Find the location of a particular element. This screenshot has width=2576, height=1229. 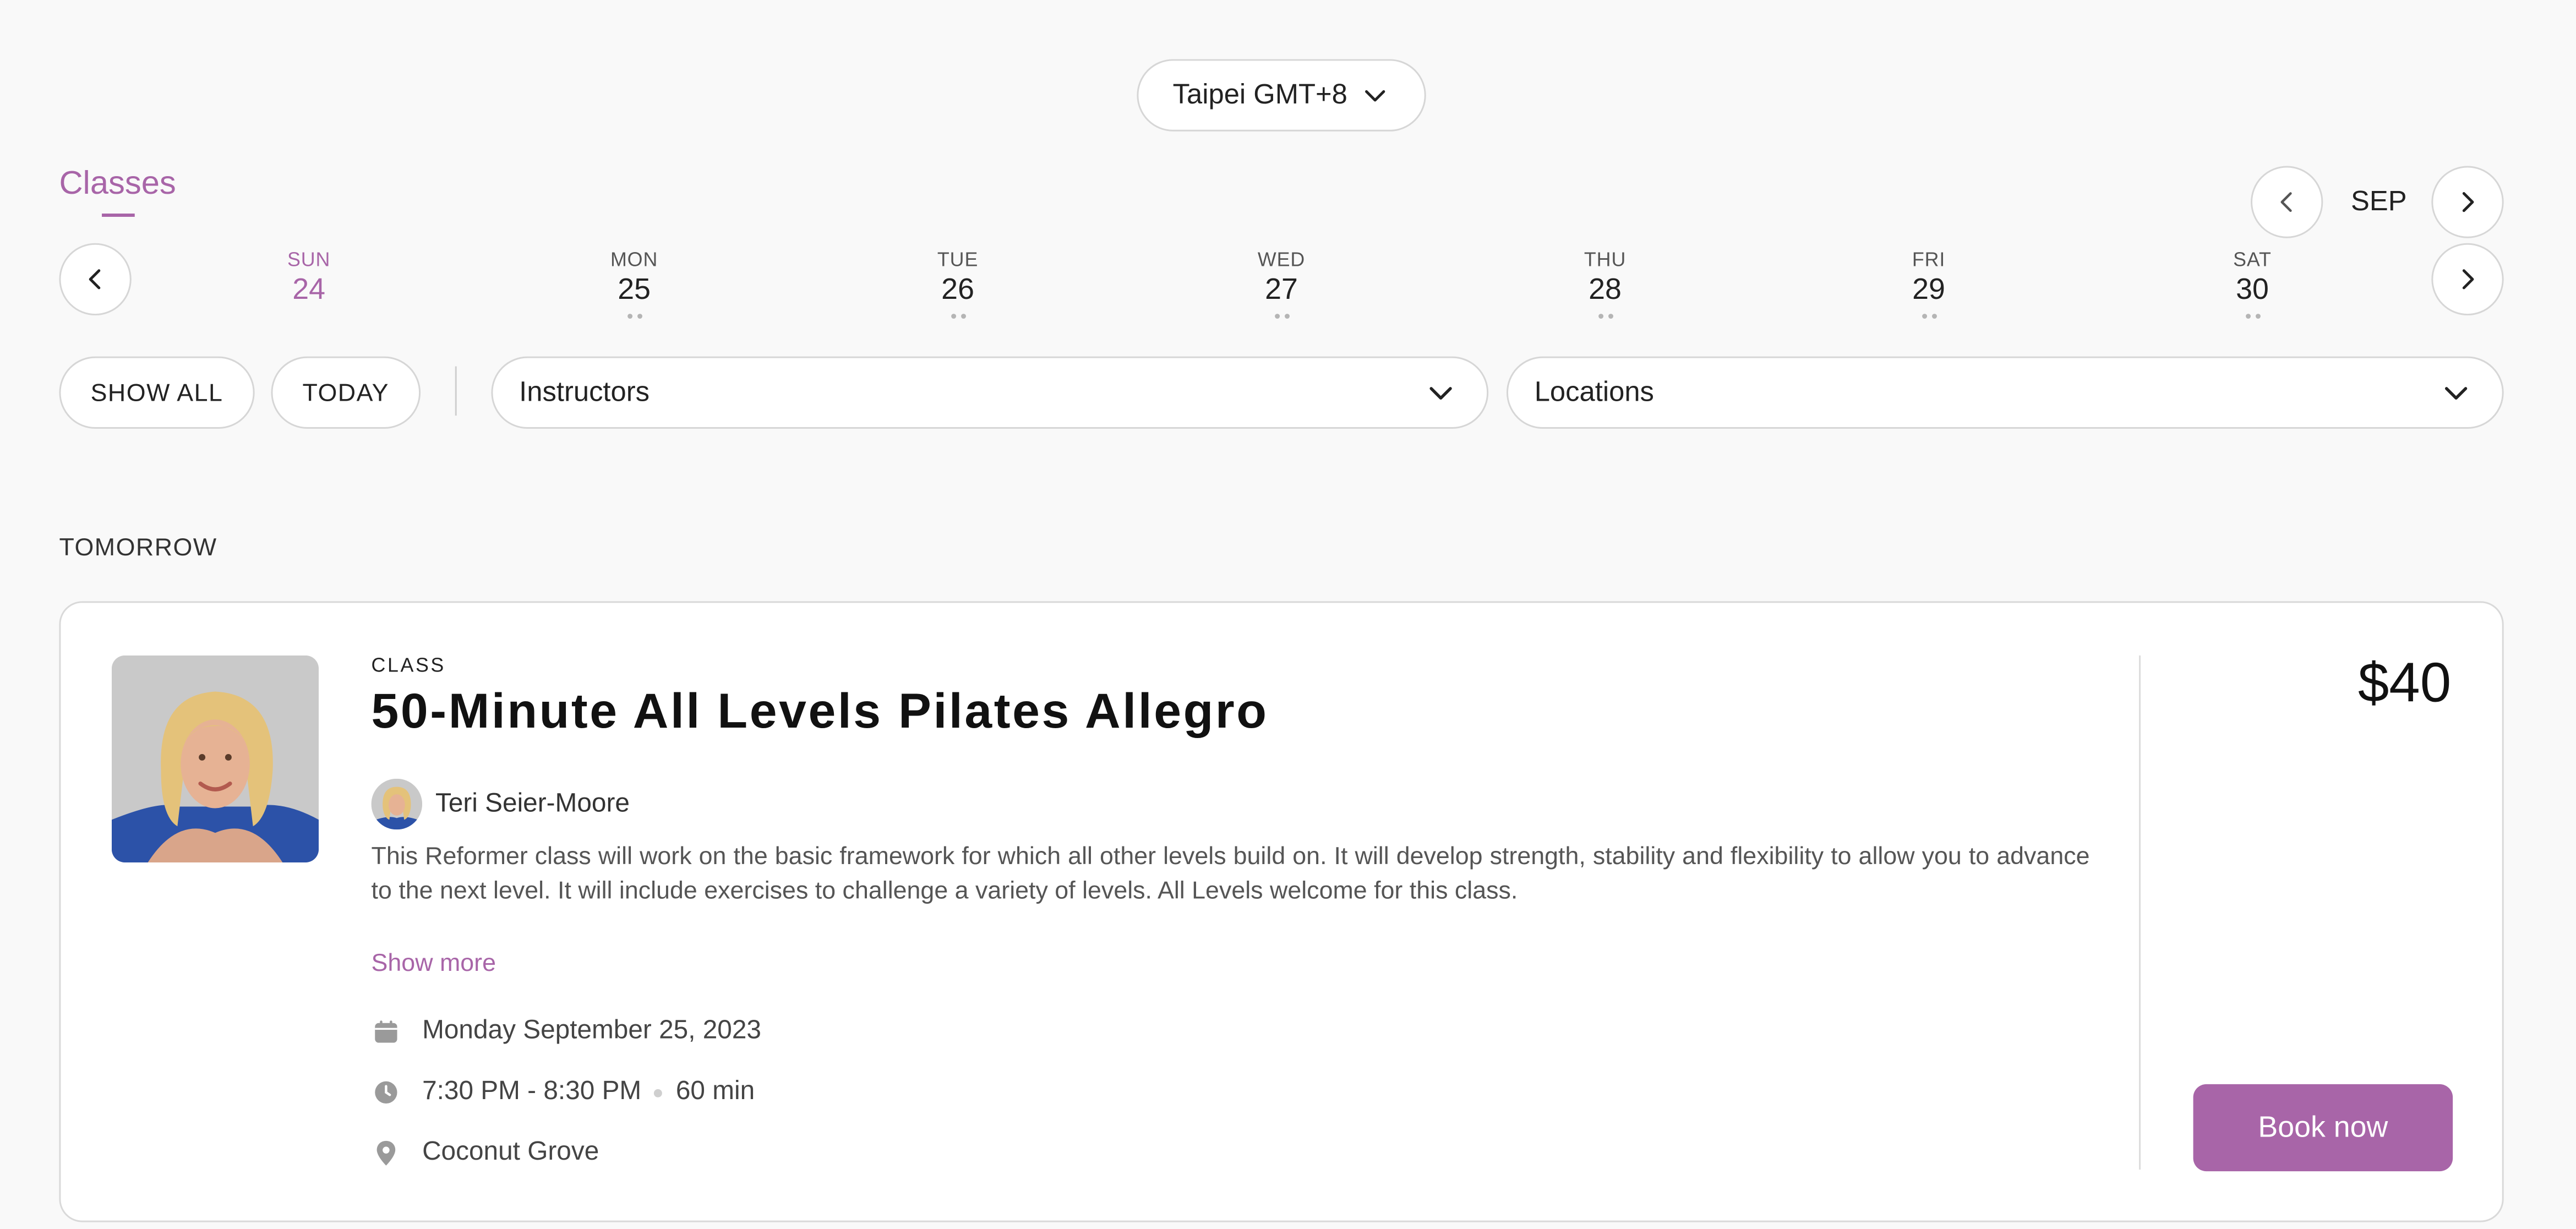

tab-active-indicator is located at coordinates (119, 215).